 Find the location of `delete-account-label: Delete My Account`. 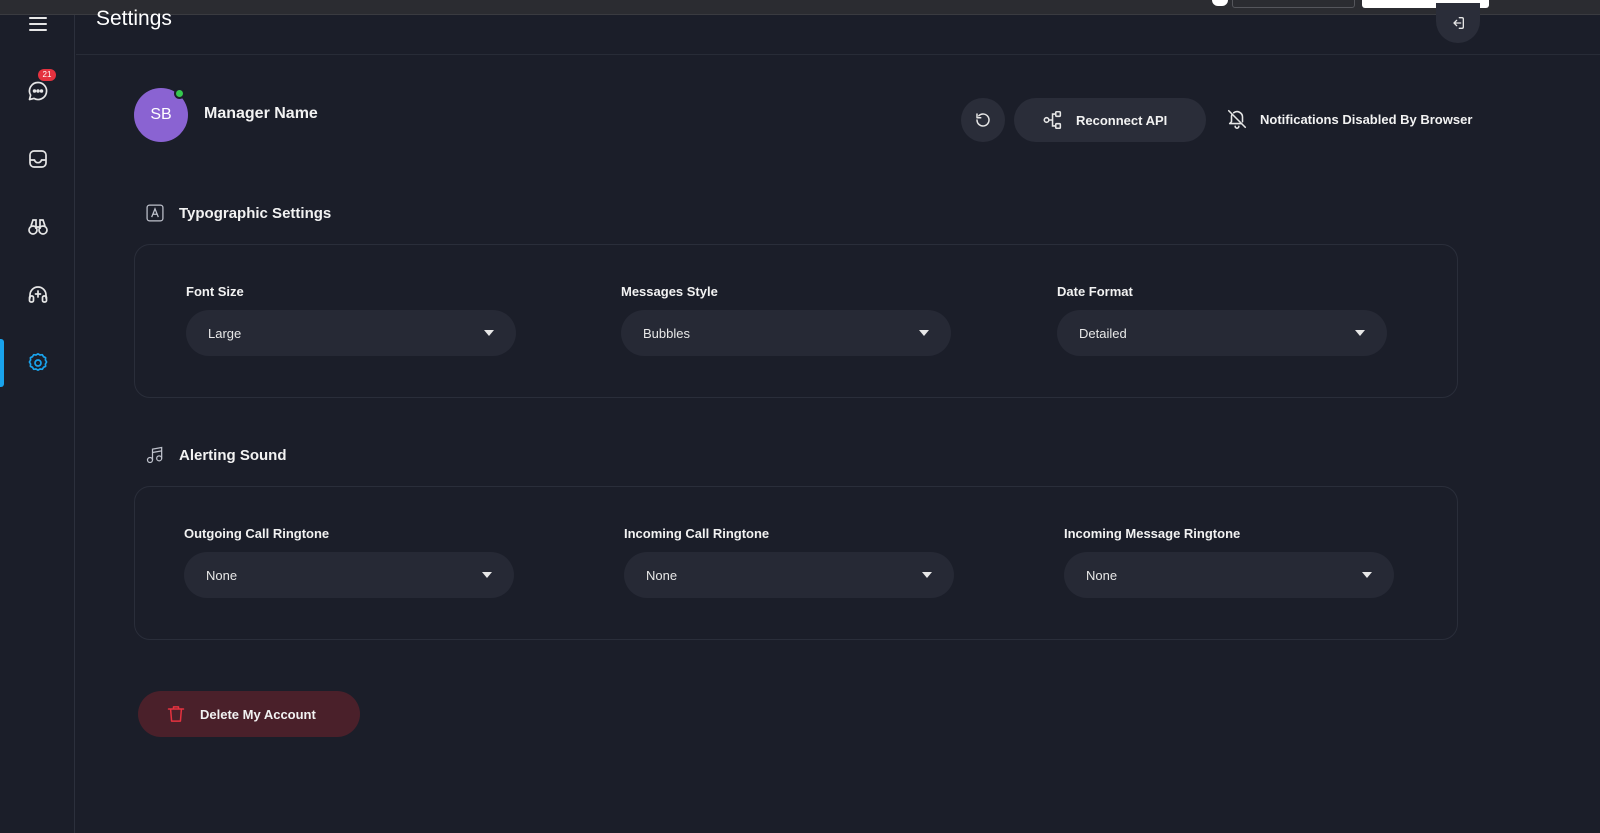

delete-account-label: Delete My Account is located at coordinates (258, 714).